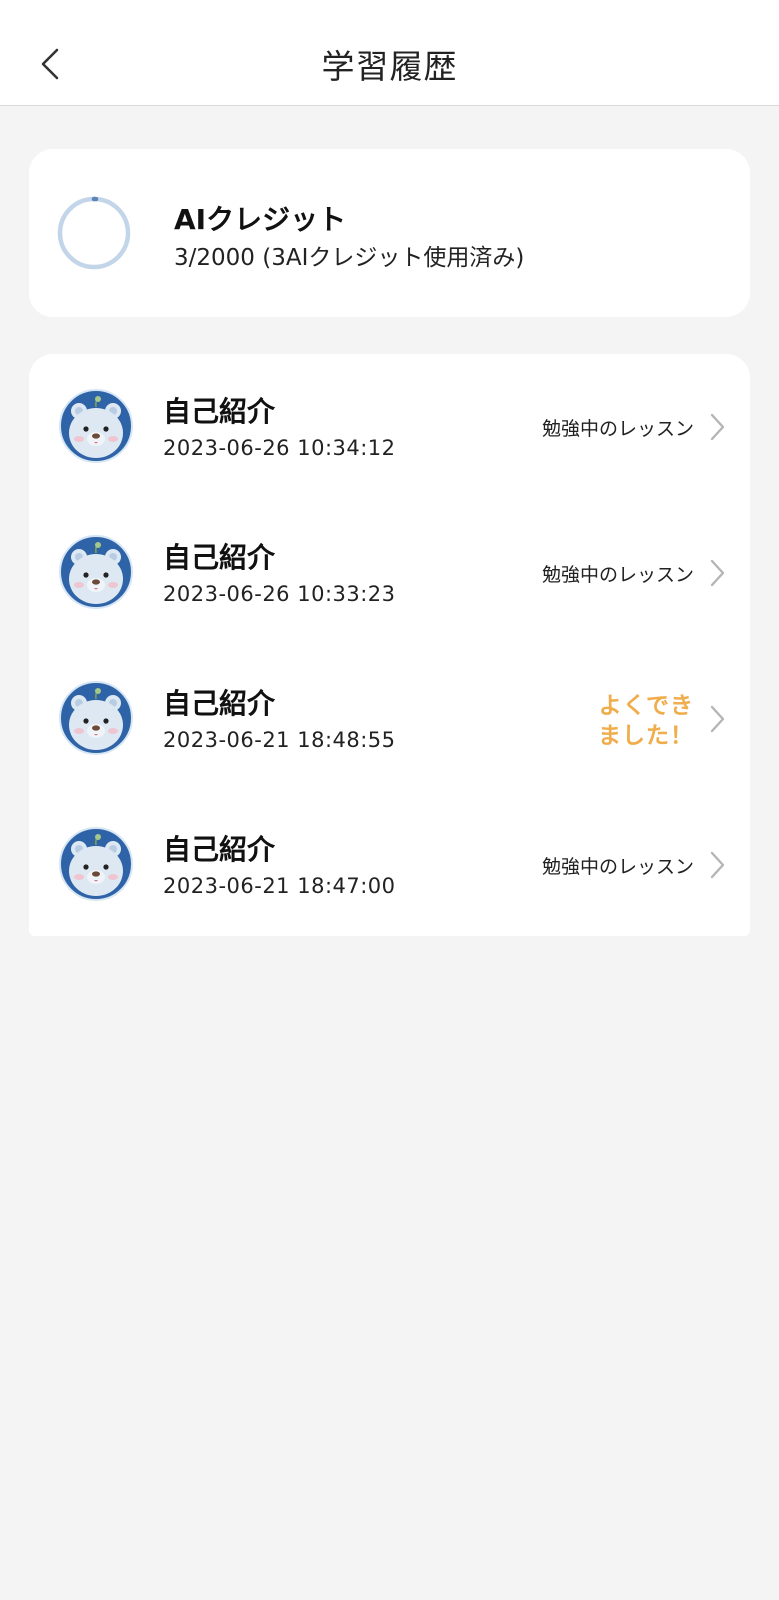 The image size is (779, 1600). What do you see at coordinates (279, 448) in the screenshot?
I see `lesson-date: 2023-06-26 10:34:12` at bounding box center [279, 448].